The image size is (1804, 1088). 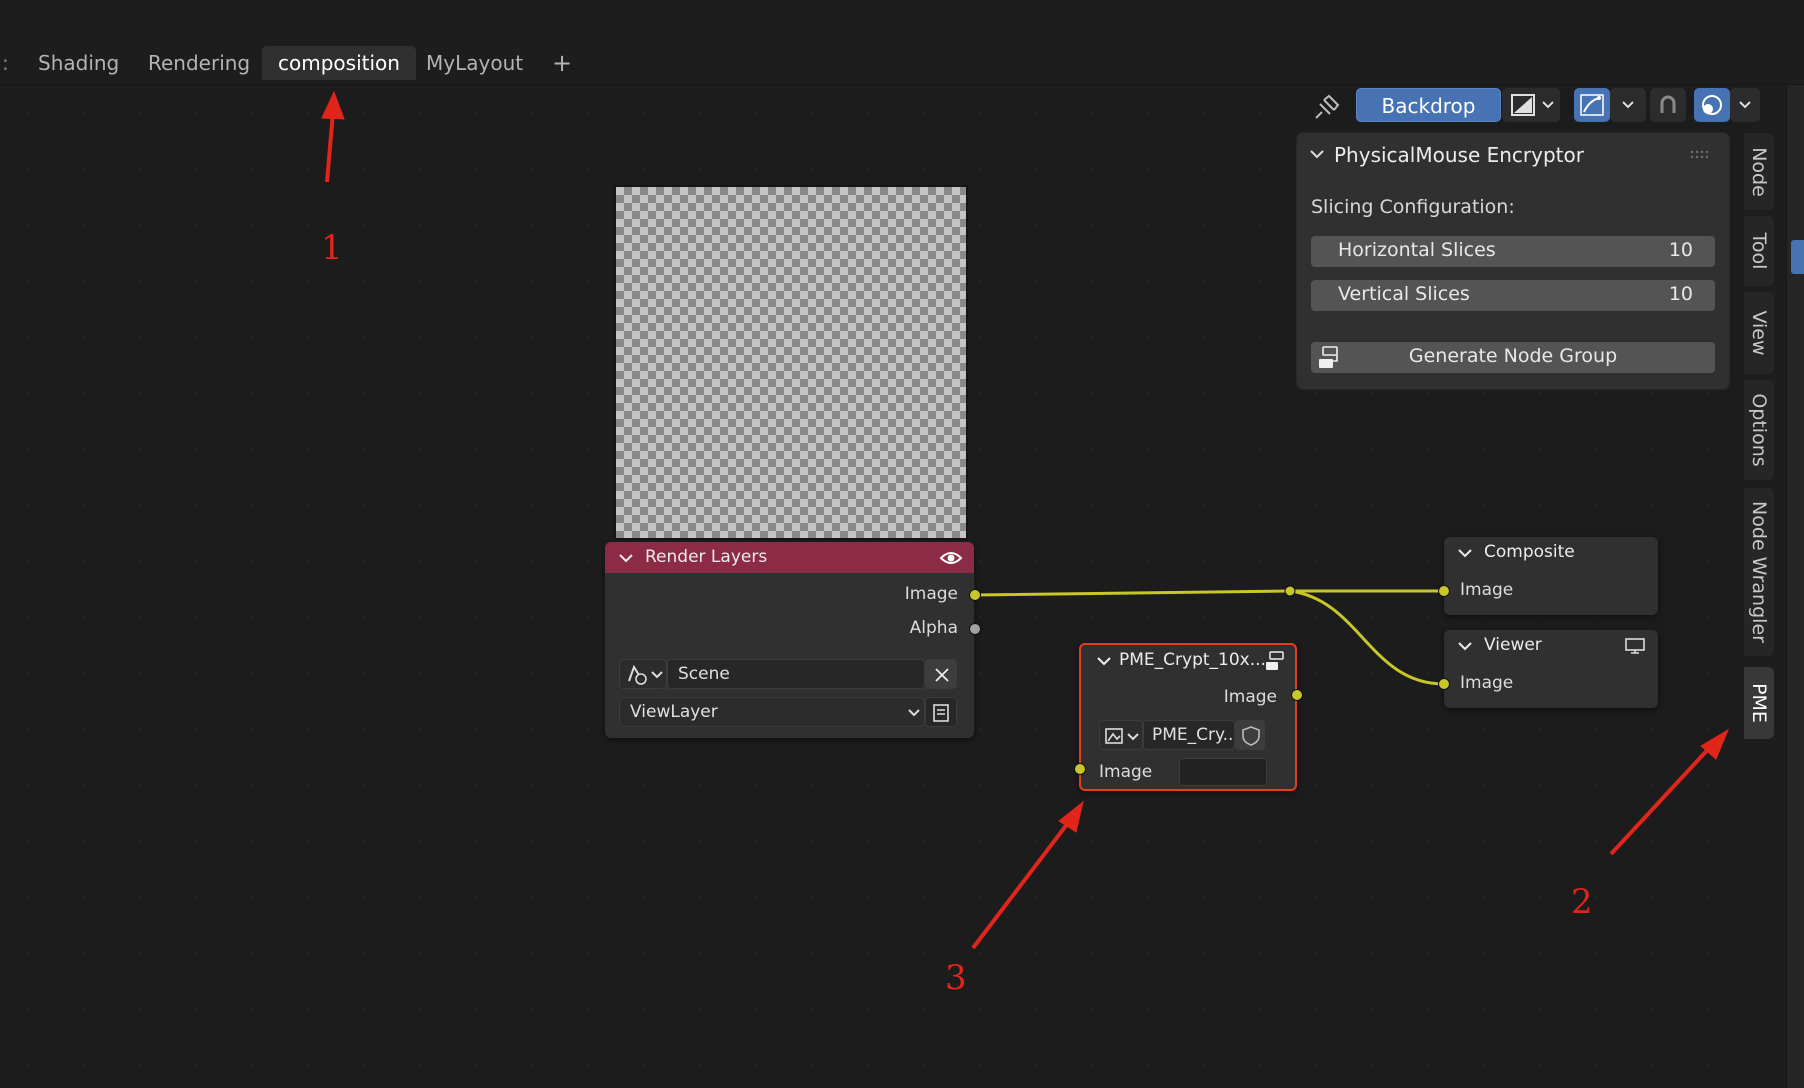 I want to click on annotation-label-1: 1, so click(x=332, y=248).